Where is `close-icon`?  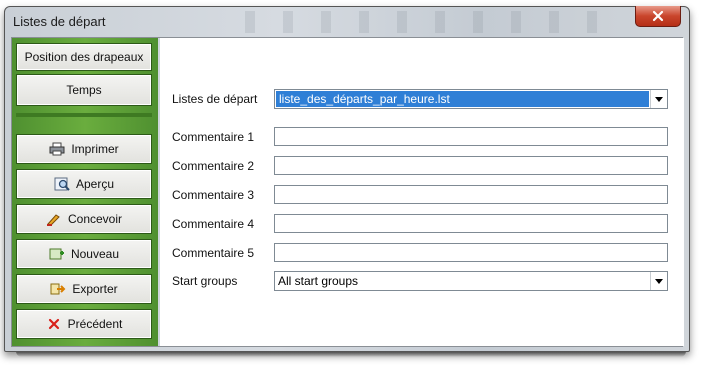 close-icon is located at coordinates (658, 16).